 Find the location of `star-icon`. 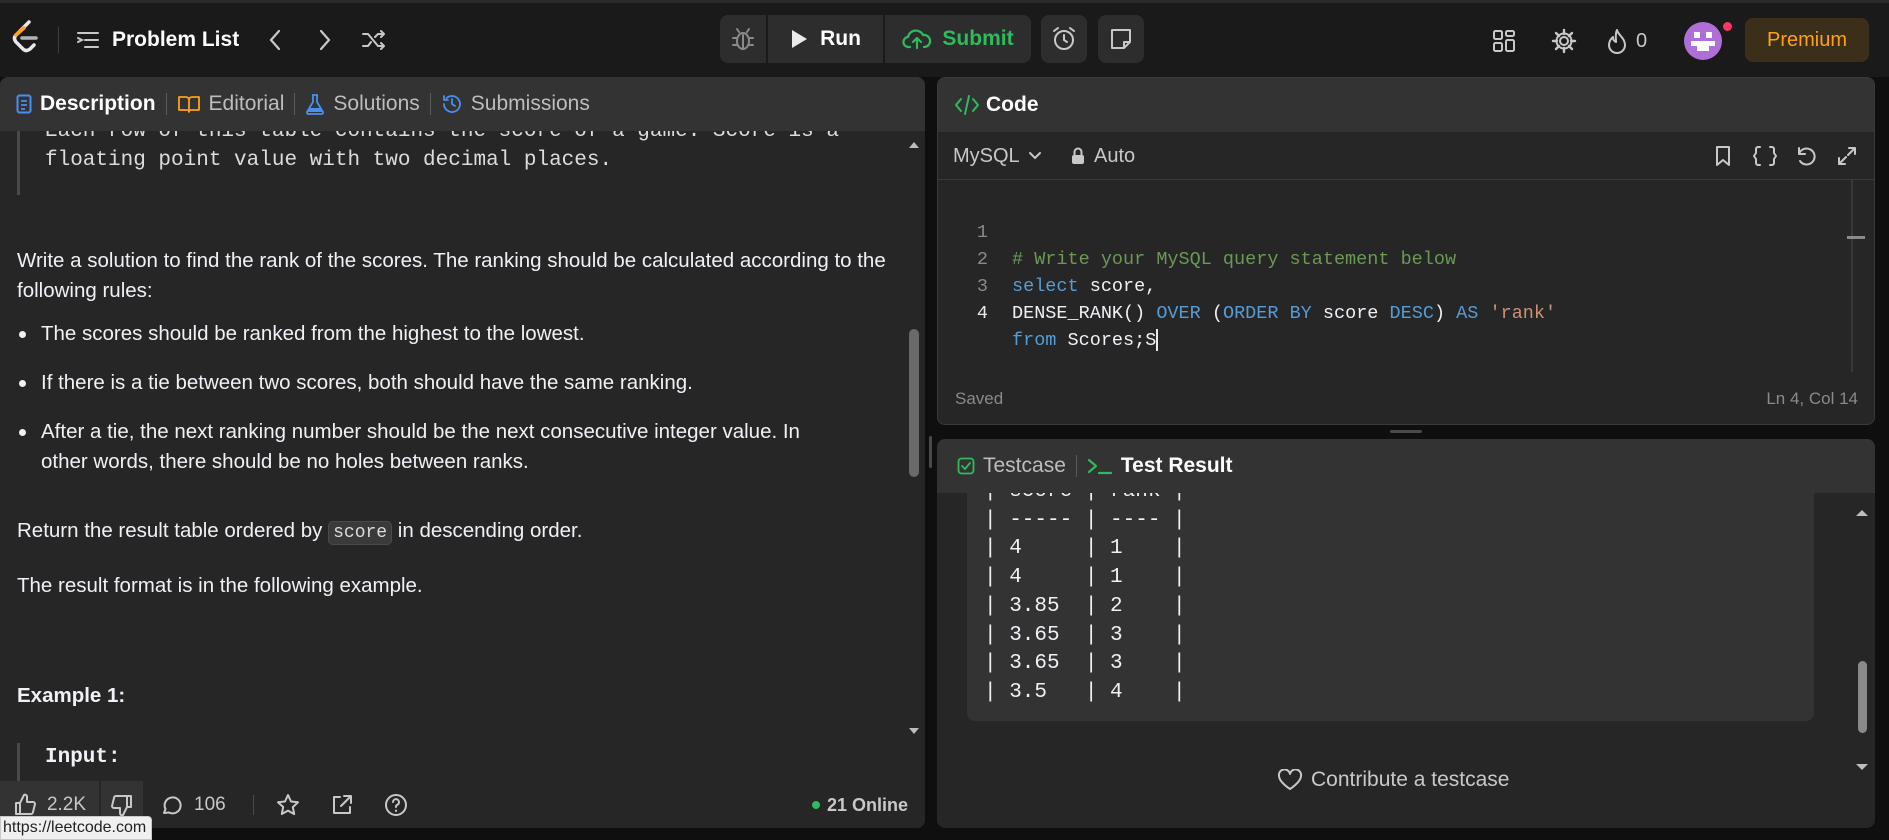

star-icon is located at coordinates (288, 805).